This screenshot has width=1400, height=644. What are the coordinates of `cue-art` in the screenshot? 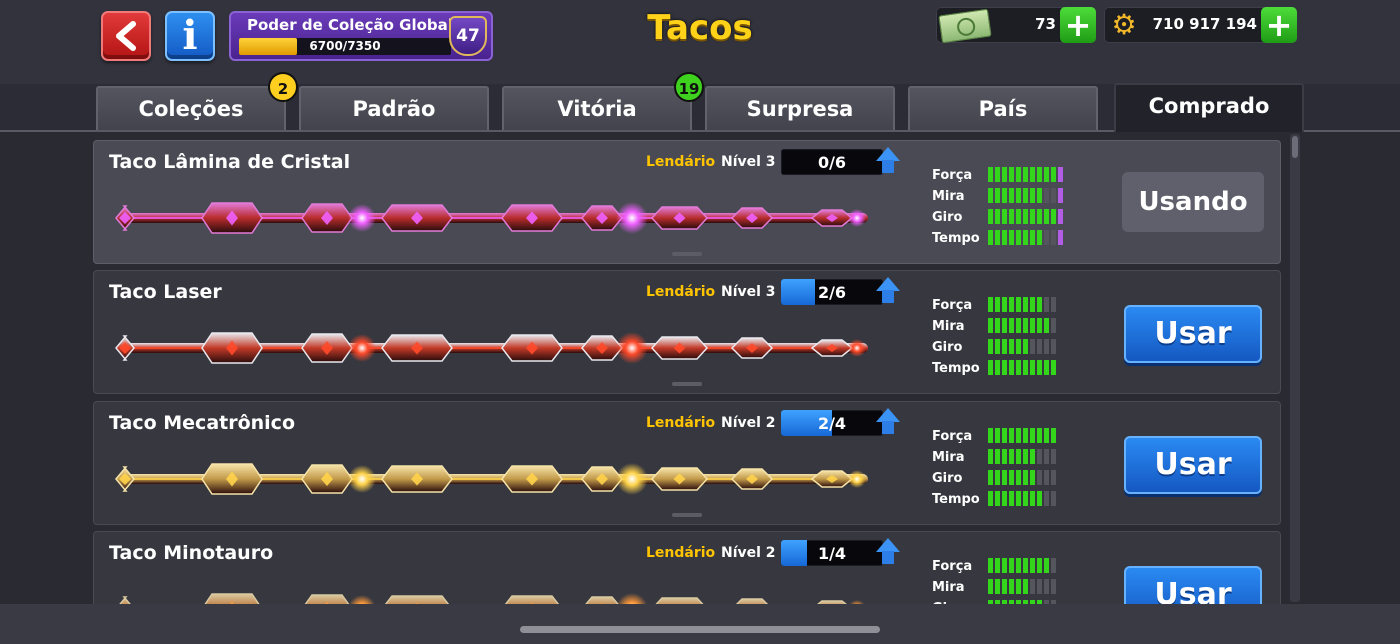 It's located at (497, 482).